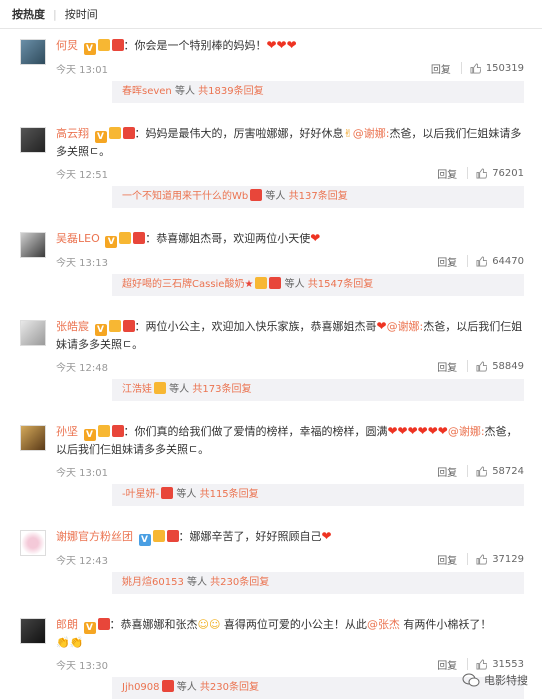  Describe the element at coordinates (381, 326) in the screenshot. I see `heart-emoji-icon: ❤` at that location.